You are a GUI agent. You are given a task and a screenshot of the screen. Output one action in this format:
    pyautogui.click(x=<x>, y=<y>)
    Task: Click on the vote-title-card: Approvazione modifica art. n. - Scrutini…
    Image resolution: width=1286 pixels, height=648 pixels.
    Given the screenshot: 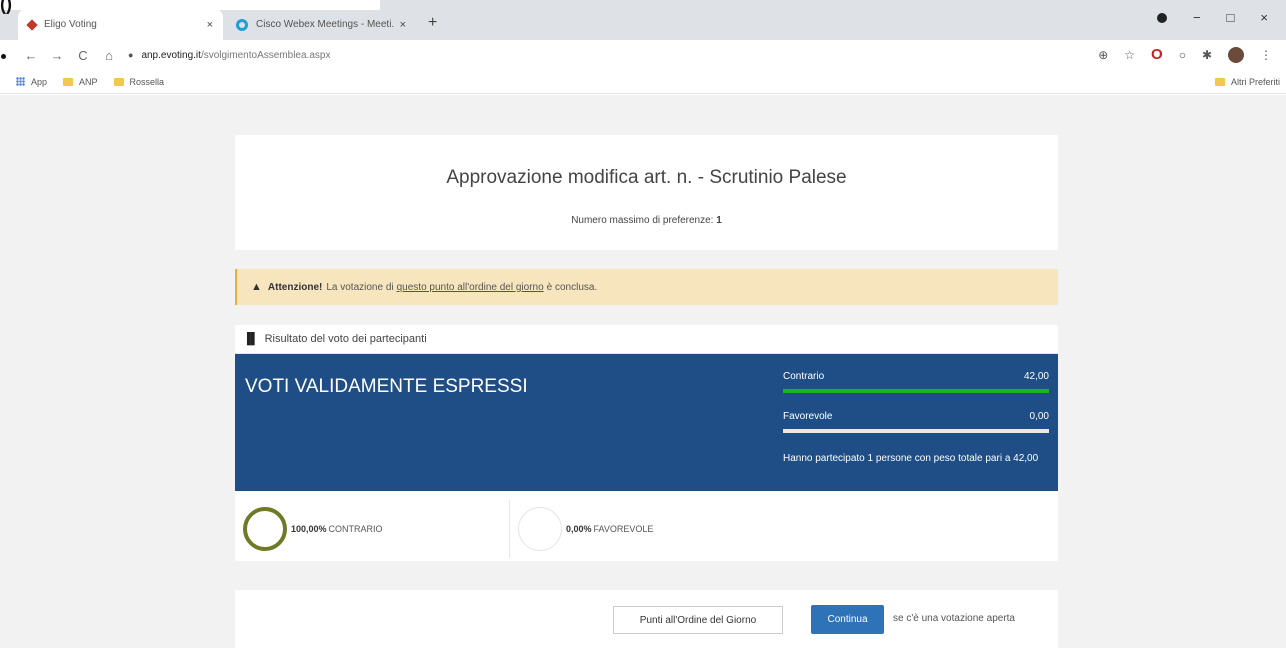 What is the action you would take?
    pyautogui.click(x=646, y=192)
    